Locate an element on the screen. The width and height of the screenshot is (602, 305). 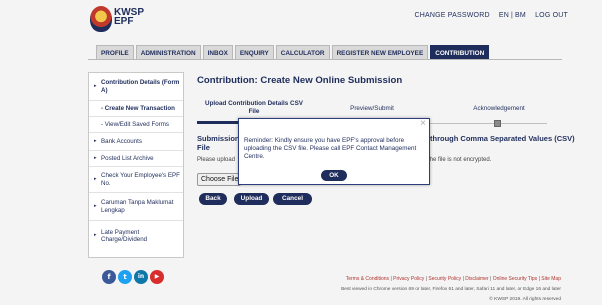
footer-link-privacy: Privacy Policy is located at coordinates (408, 279).